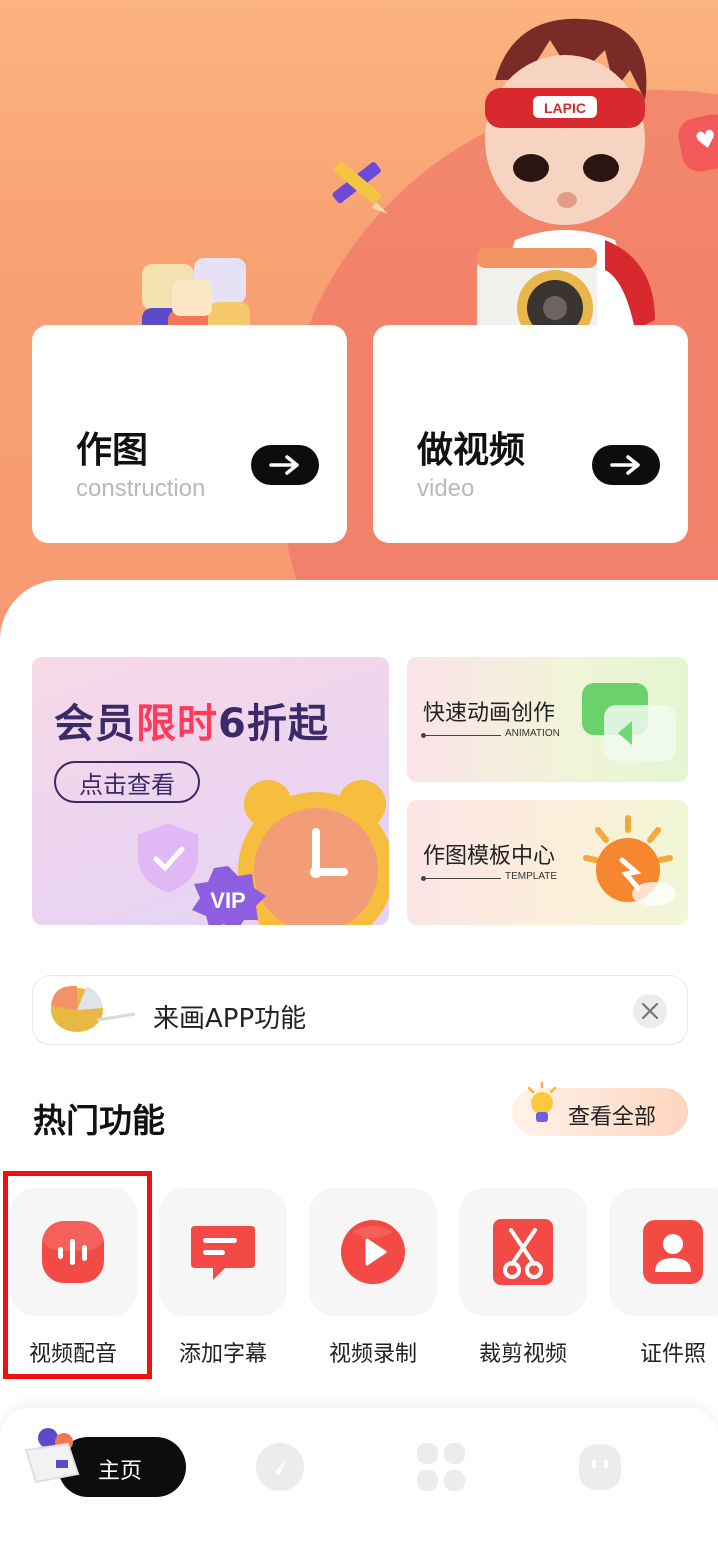 The image size is (718, 1548). I want to click on animation-chat-icon, so click(629, 722).